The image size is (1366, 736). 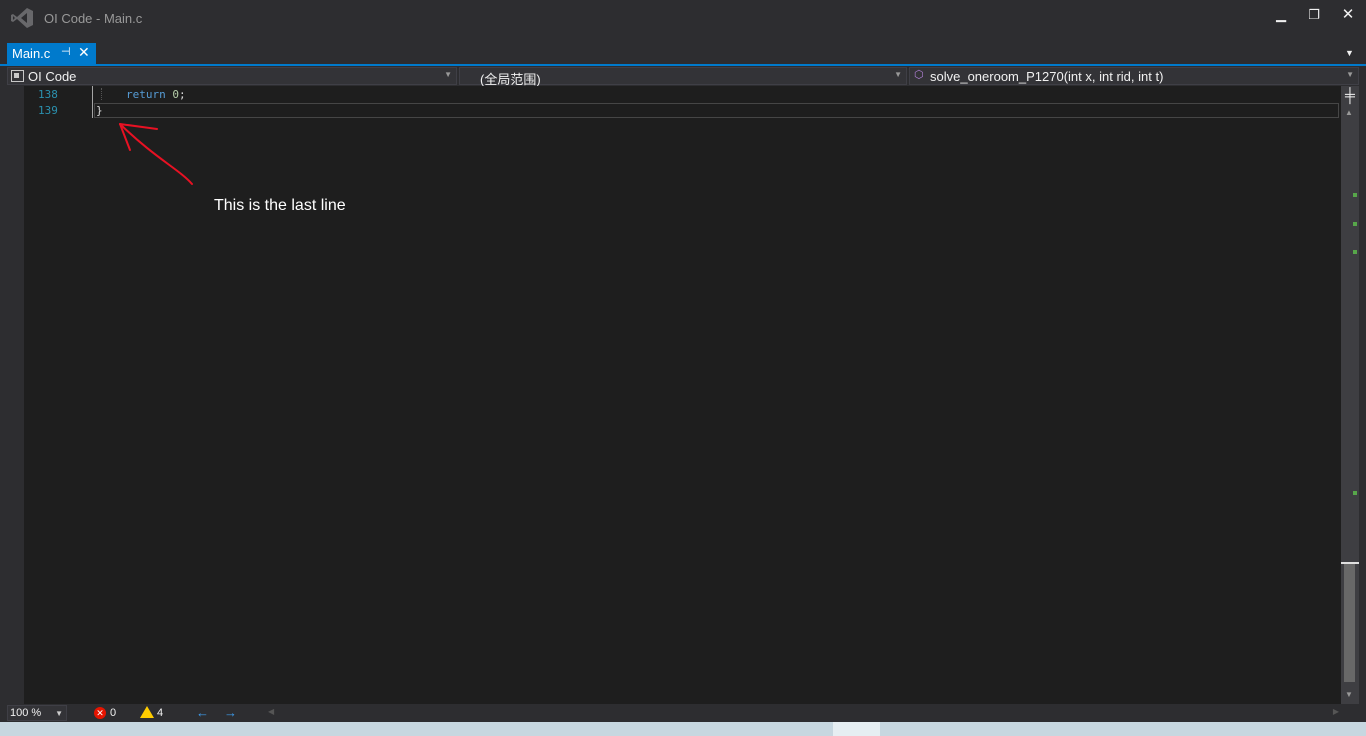 What do you see at coordinates (113, 713) in the screenshot?
I see `error-count: 0` at bounding box center [113, 713].